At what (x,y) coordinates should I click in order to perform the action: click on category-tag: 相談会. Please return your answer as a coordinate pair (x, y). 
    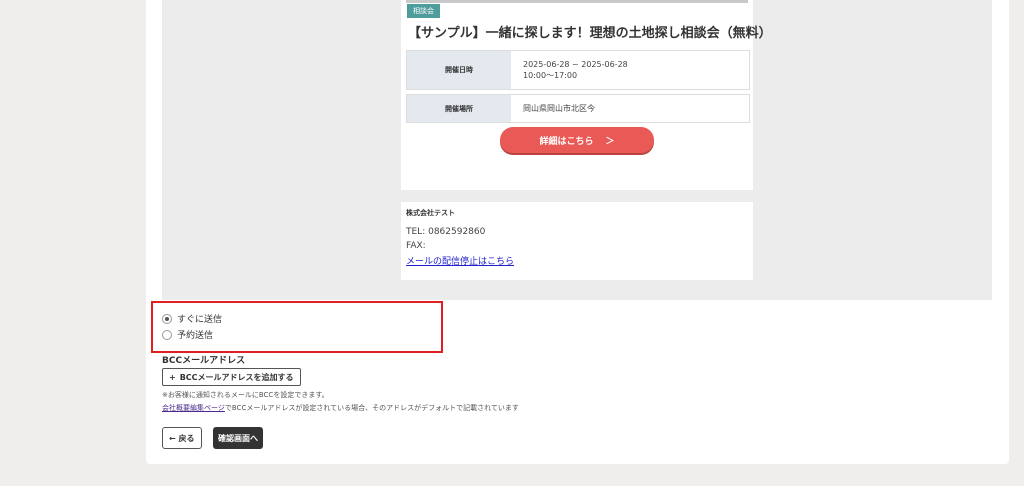
    Looking at the image, I should click on (423, 11).